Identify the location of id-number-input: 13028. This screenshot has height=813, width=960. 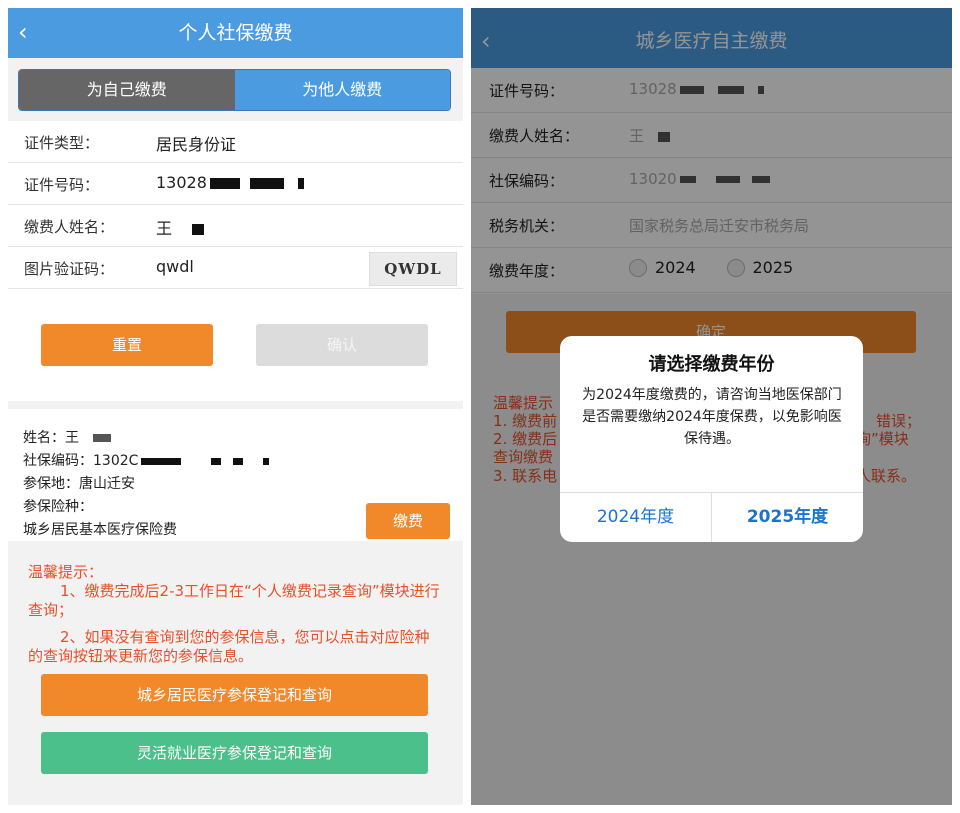
(230, 182).